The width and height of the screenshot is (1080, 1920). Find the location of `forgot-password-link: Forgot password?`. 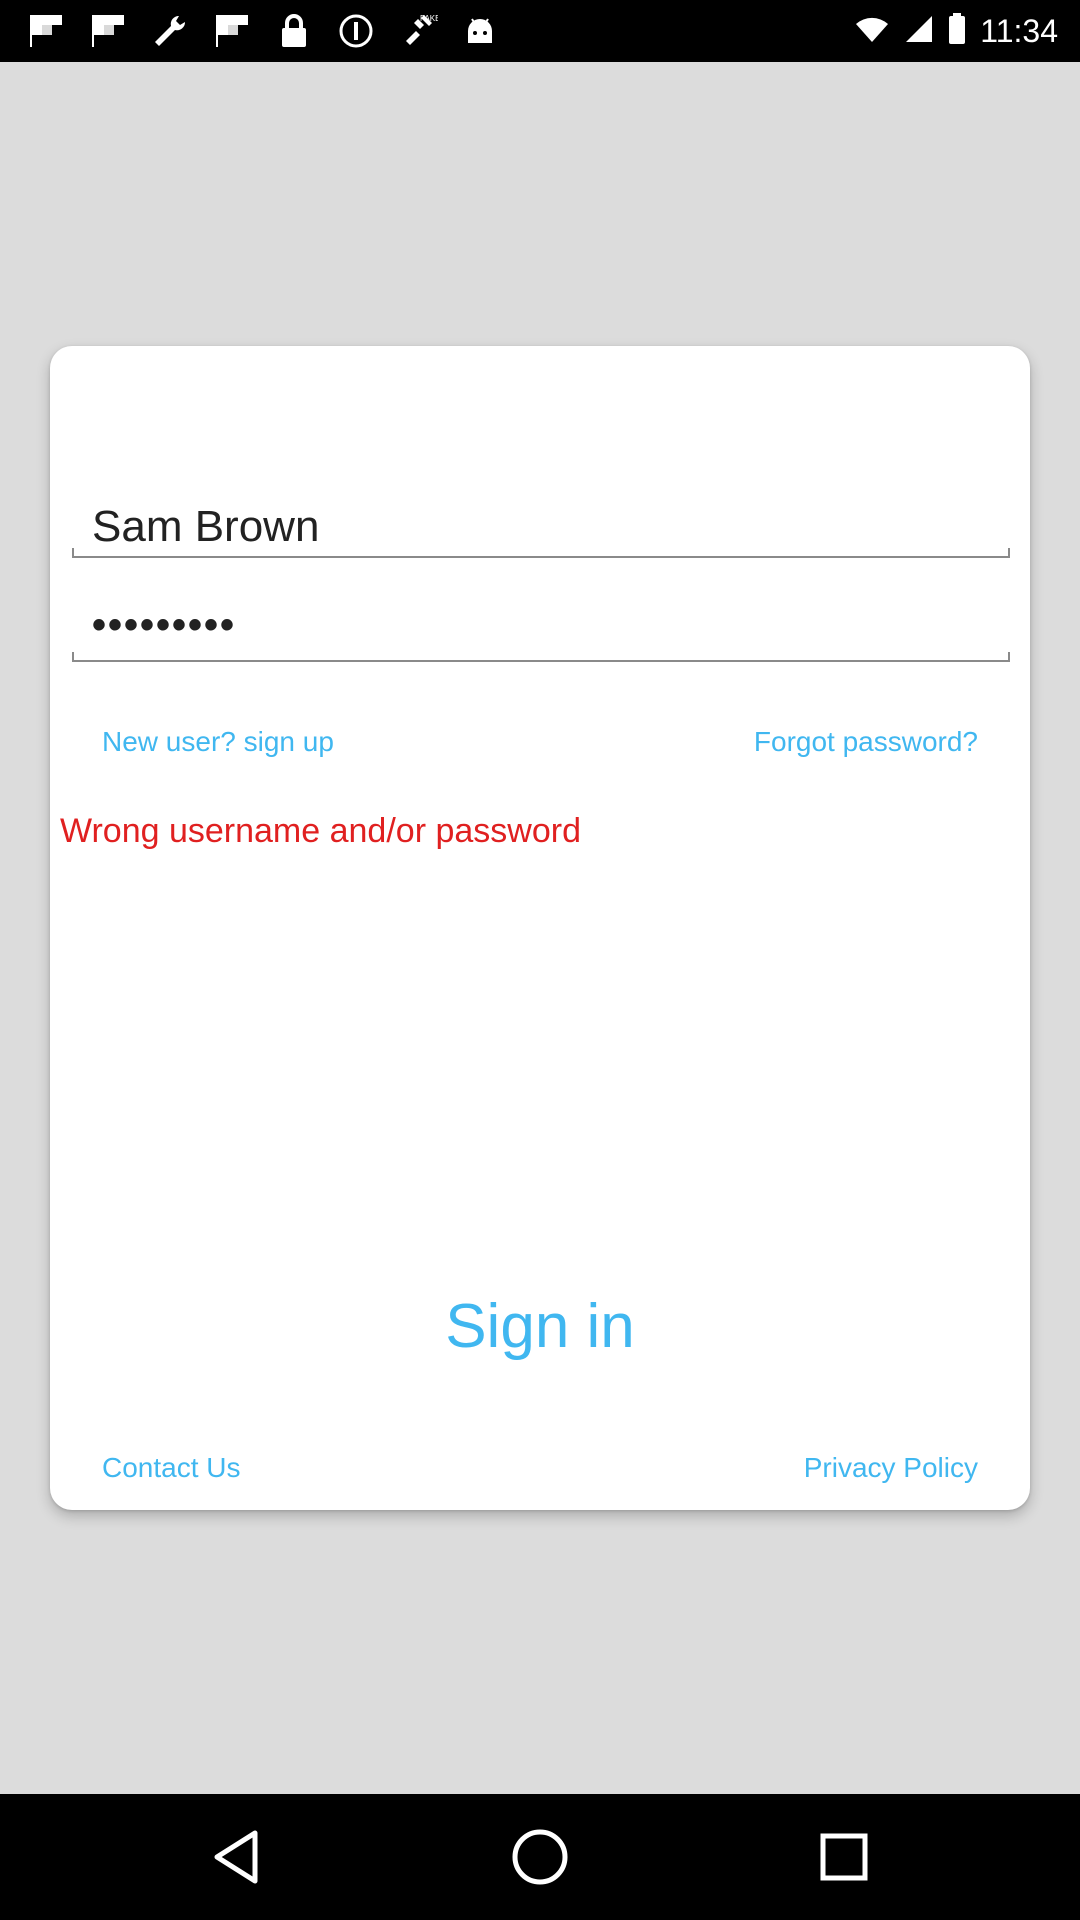

forgot-password-link: Forgot password? is located at coordinates (866, 742).